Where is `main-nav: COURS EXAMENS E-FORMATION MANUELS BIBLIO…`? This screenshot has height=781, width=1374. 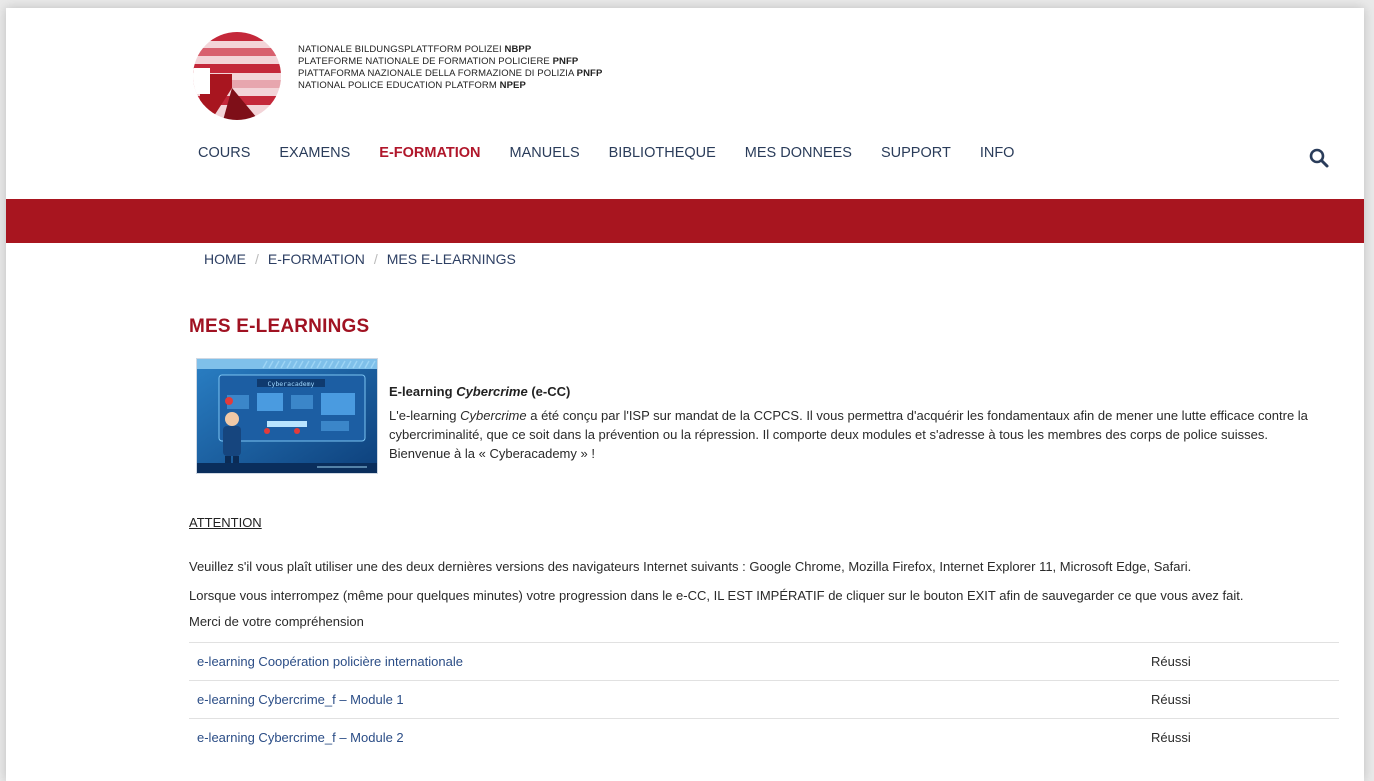
main-nav: COURS EXAMENS E-FORMATION MANUELS BIBLIO… is located at coordinates (620, 153).